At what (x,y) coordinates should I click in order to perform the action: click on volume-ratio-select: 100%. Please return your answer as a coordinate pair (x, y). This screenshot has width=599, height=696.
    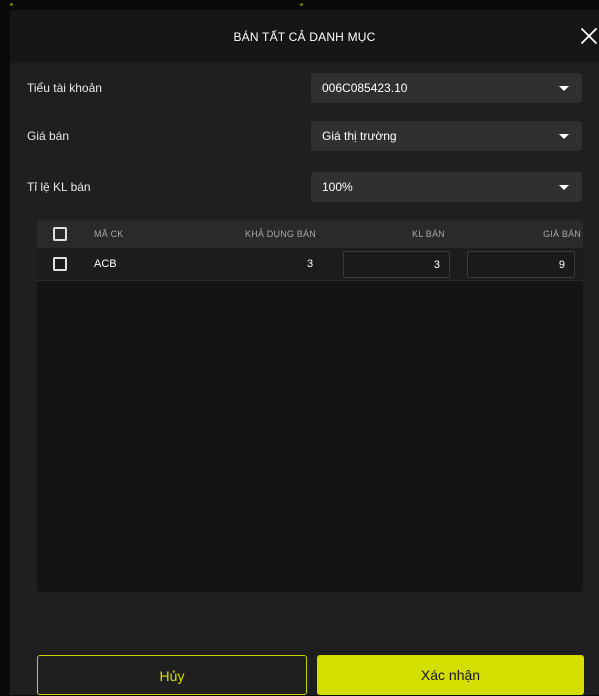
    Looking at the image, I should click on (446, 187).